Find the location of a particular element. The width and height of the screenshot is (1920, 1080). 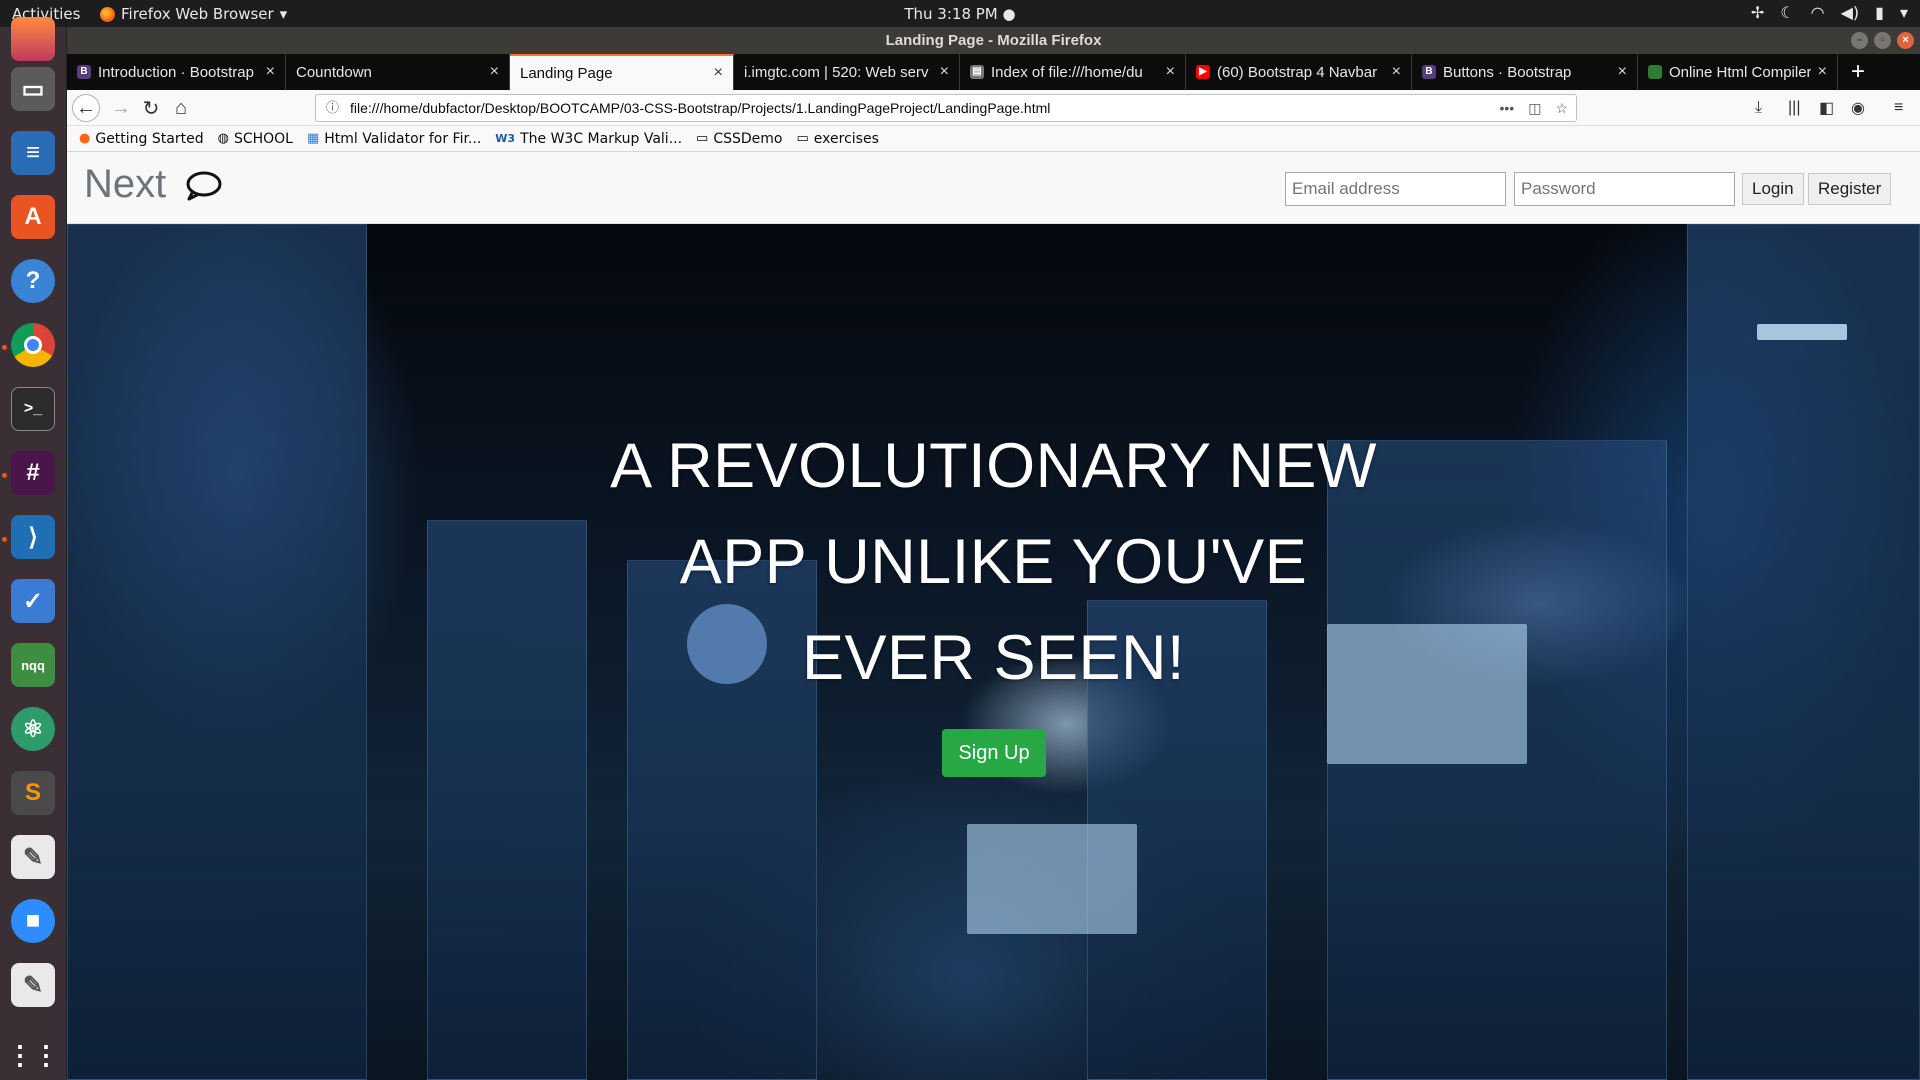

tab-label: i.imgtc.com | 520: Web serv is located at coordinates (836, 72).